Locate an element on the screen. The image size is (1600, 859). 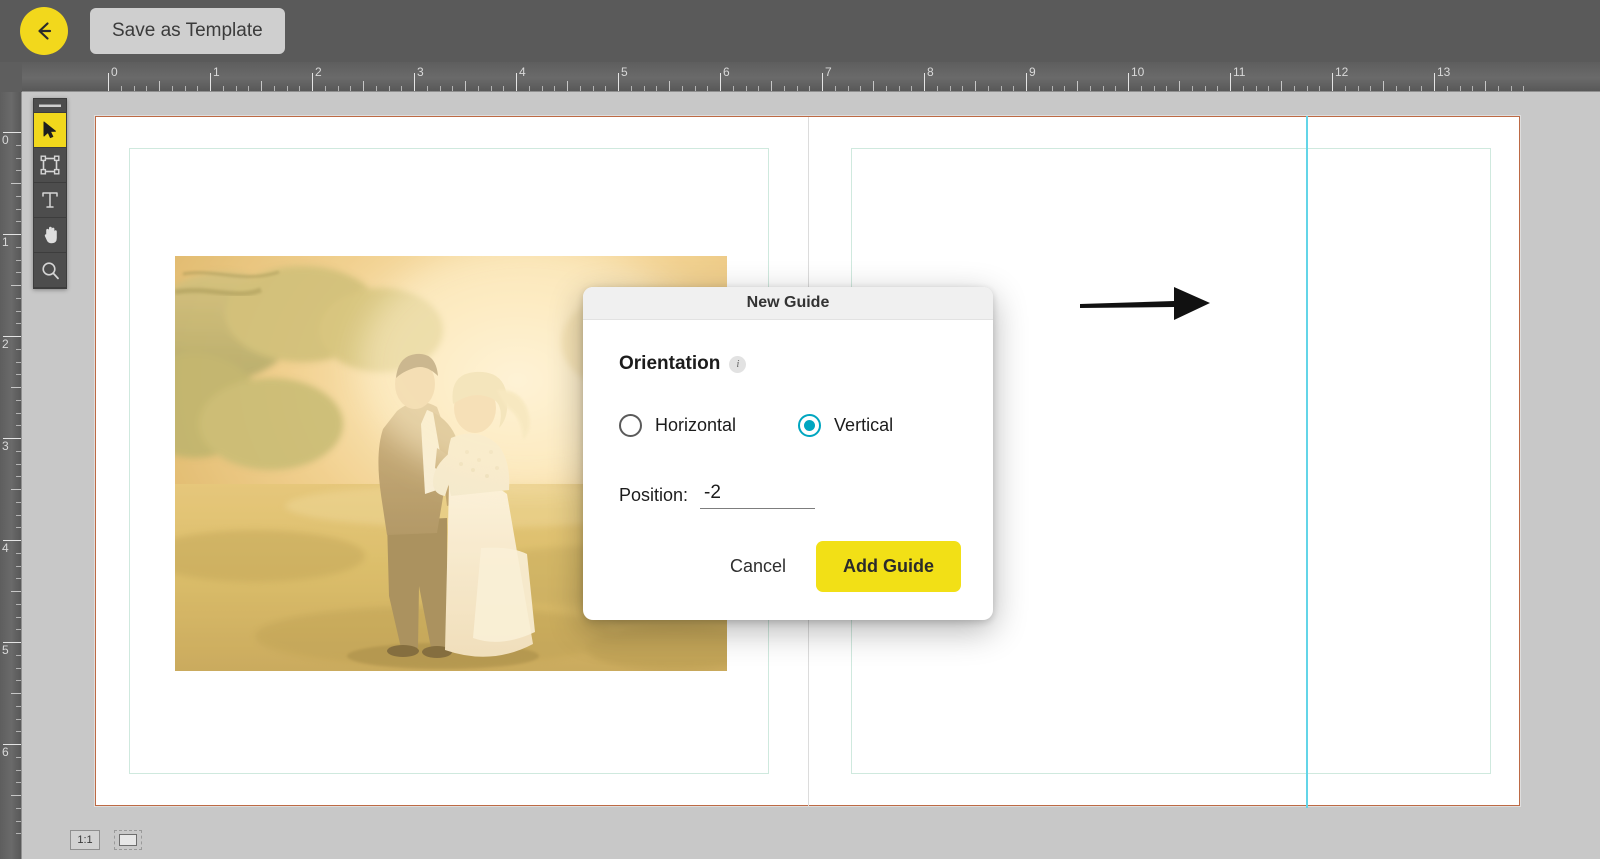
horizontal-ruler: 0 1 2 3 4 5 6 7 8 9 10 11 12 13 is located at coordinates (811, 77).